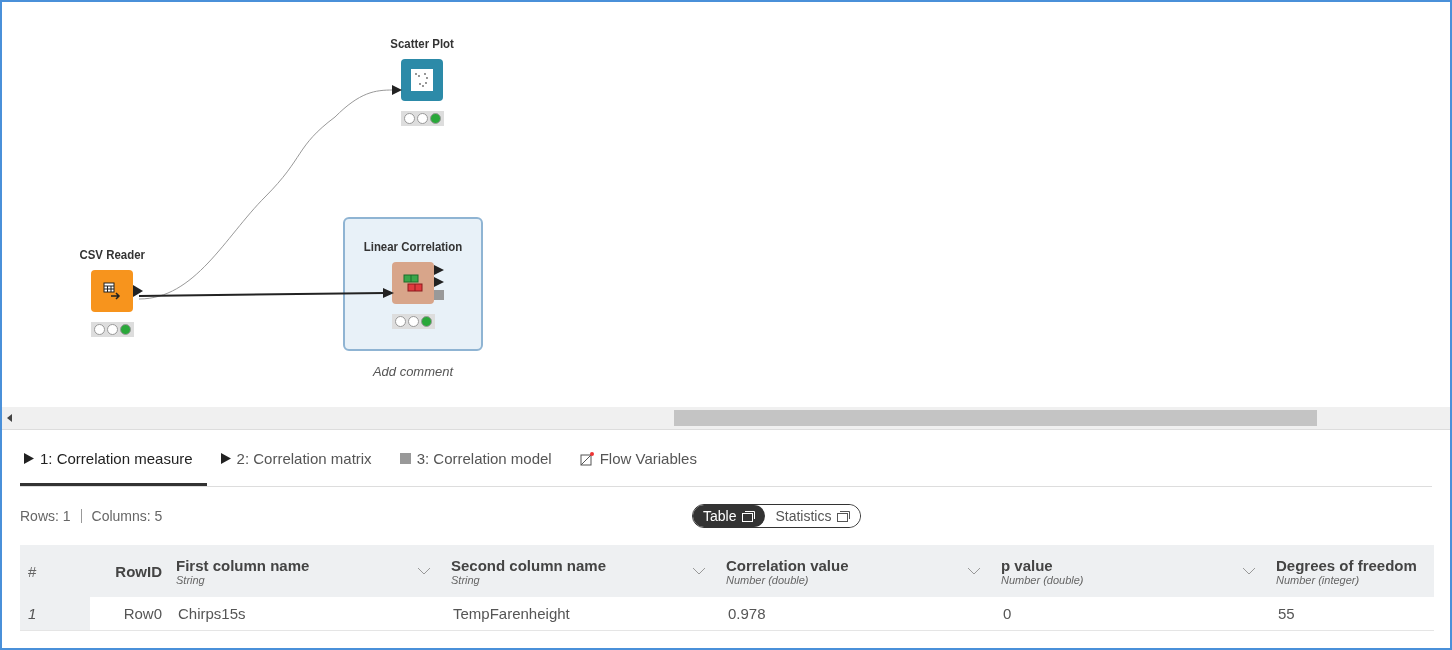 The height and width of the screenshot is (650, 1452). I want to click on output-port-icon, so click(439, 282).